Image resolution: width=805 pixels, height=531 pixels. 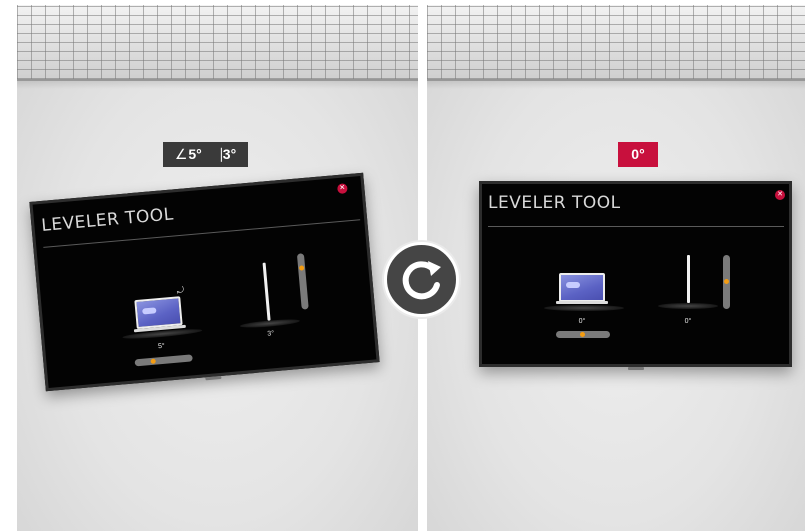 What do you see at coordinates (688, 321) in the screenshot?
I see `tilt-value: 0°` at bounding box center [688, 321].